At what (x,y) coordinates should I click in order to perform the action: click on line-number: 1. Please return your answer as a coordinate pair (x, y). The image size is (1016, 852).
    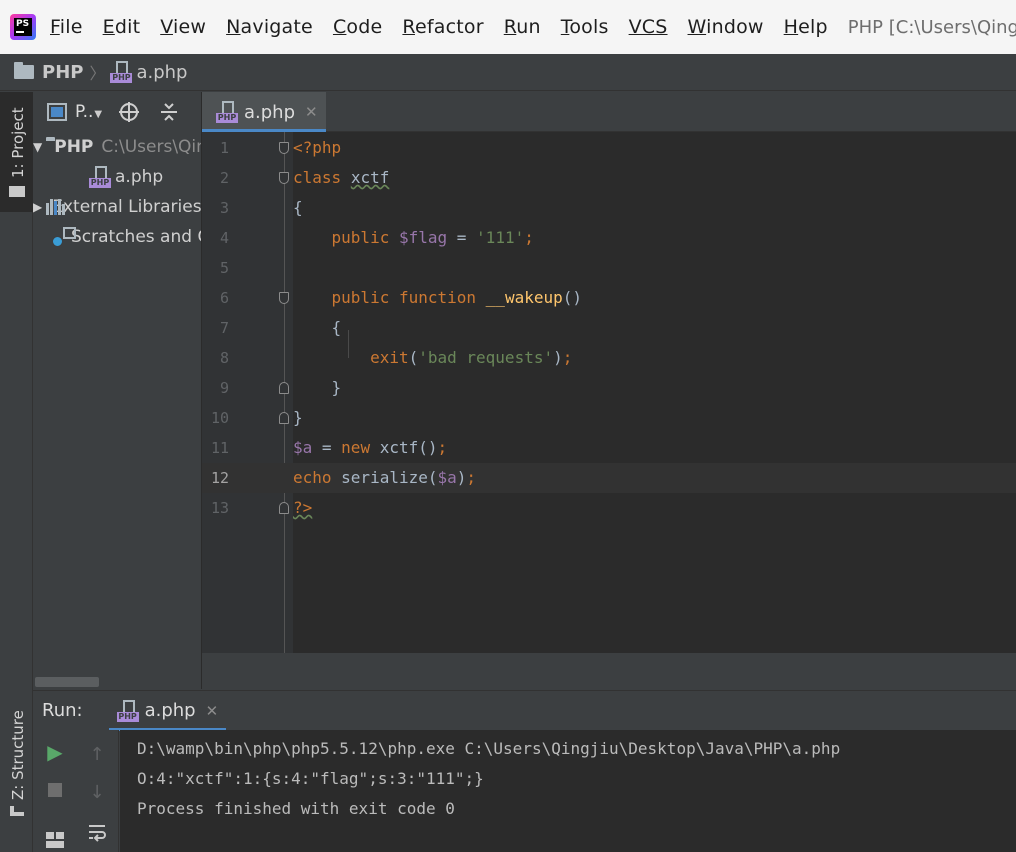
    Looking at the image, I should click on (224, 148).